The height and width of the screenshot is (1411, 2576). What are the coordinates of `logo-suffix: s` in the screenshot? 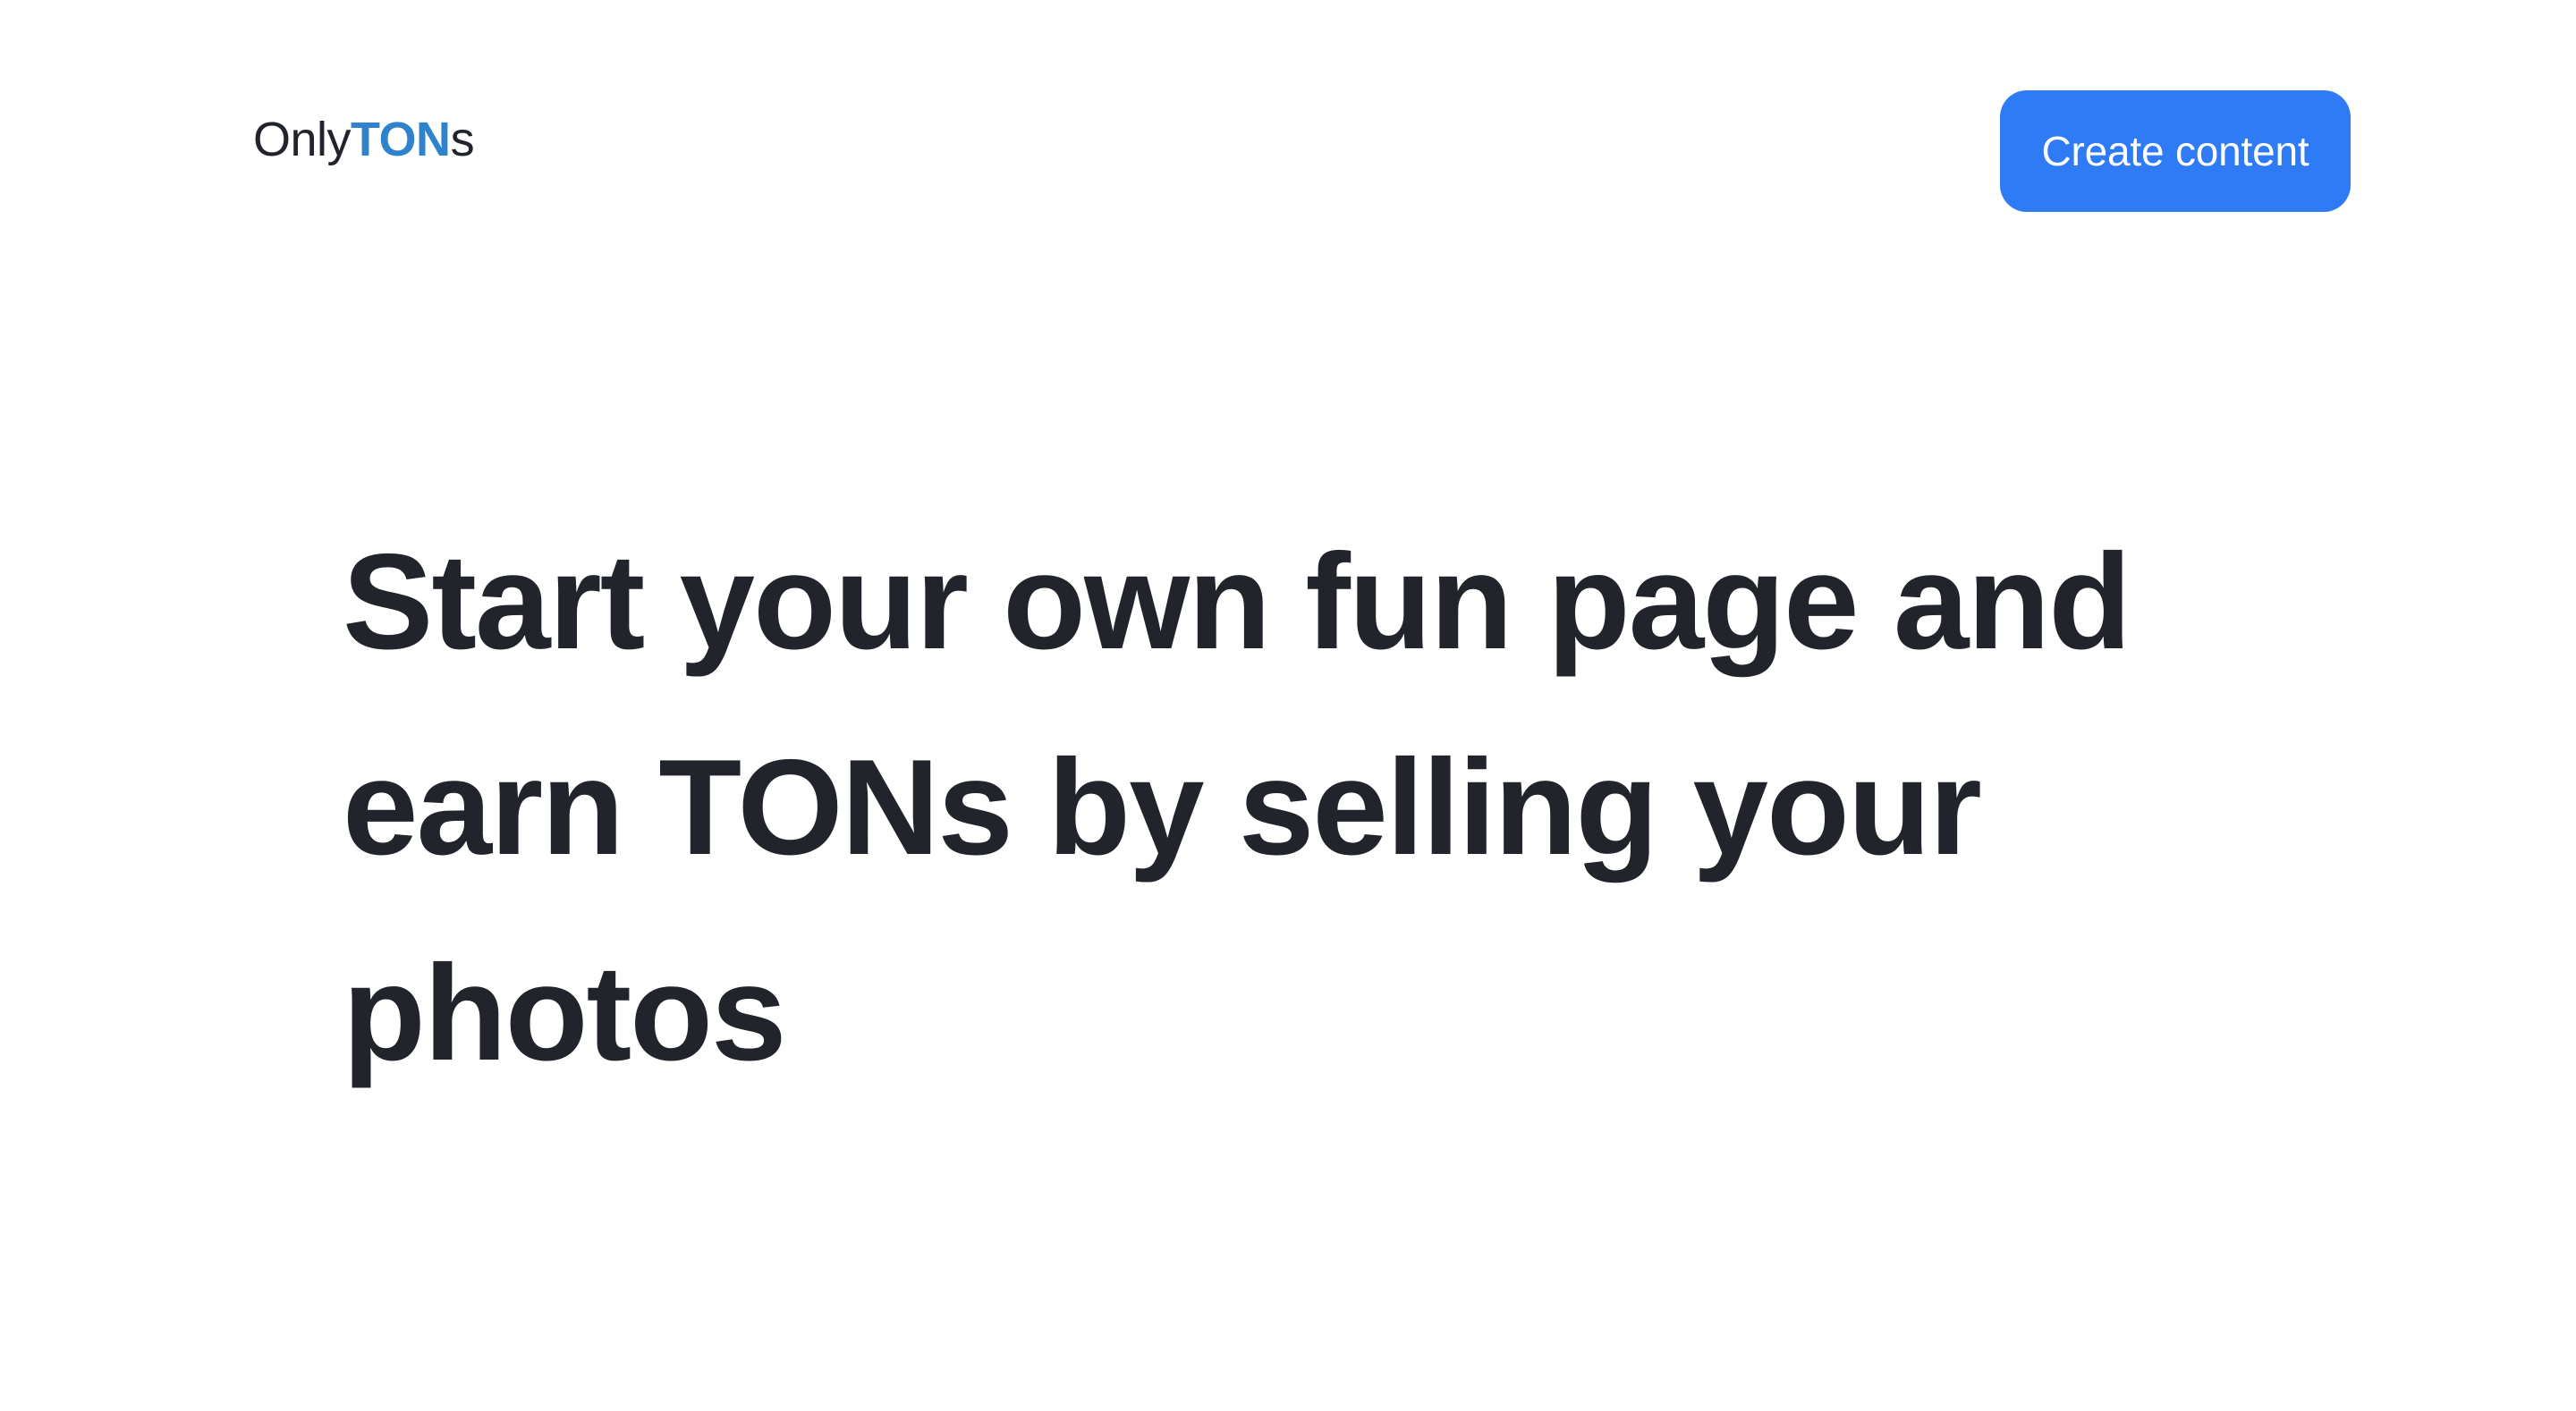 It's located at (462, 139).